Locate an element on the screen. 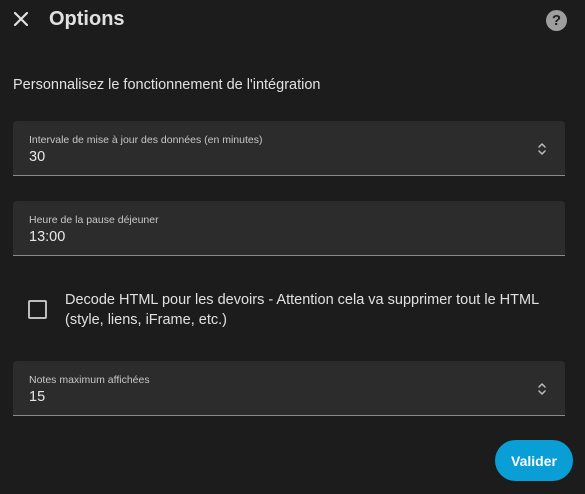  dialog-header: Options ? is located at coordinates (292, 21).